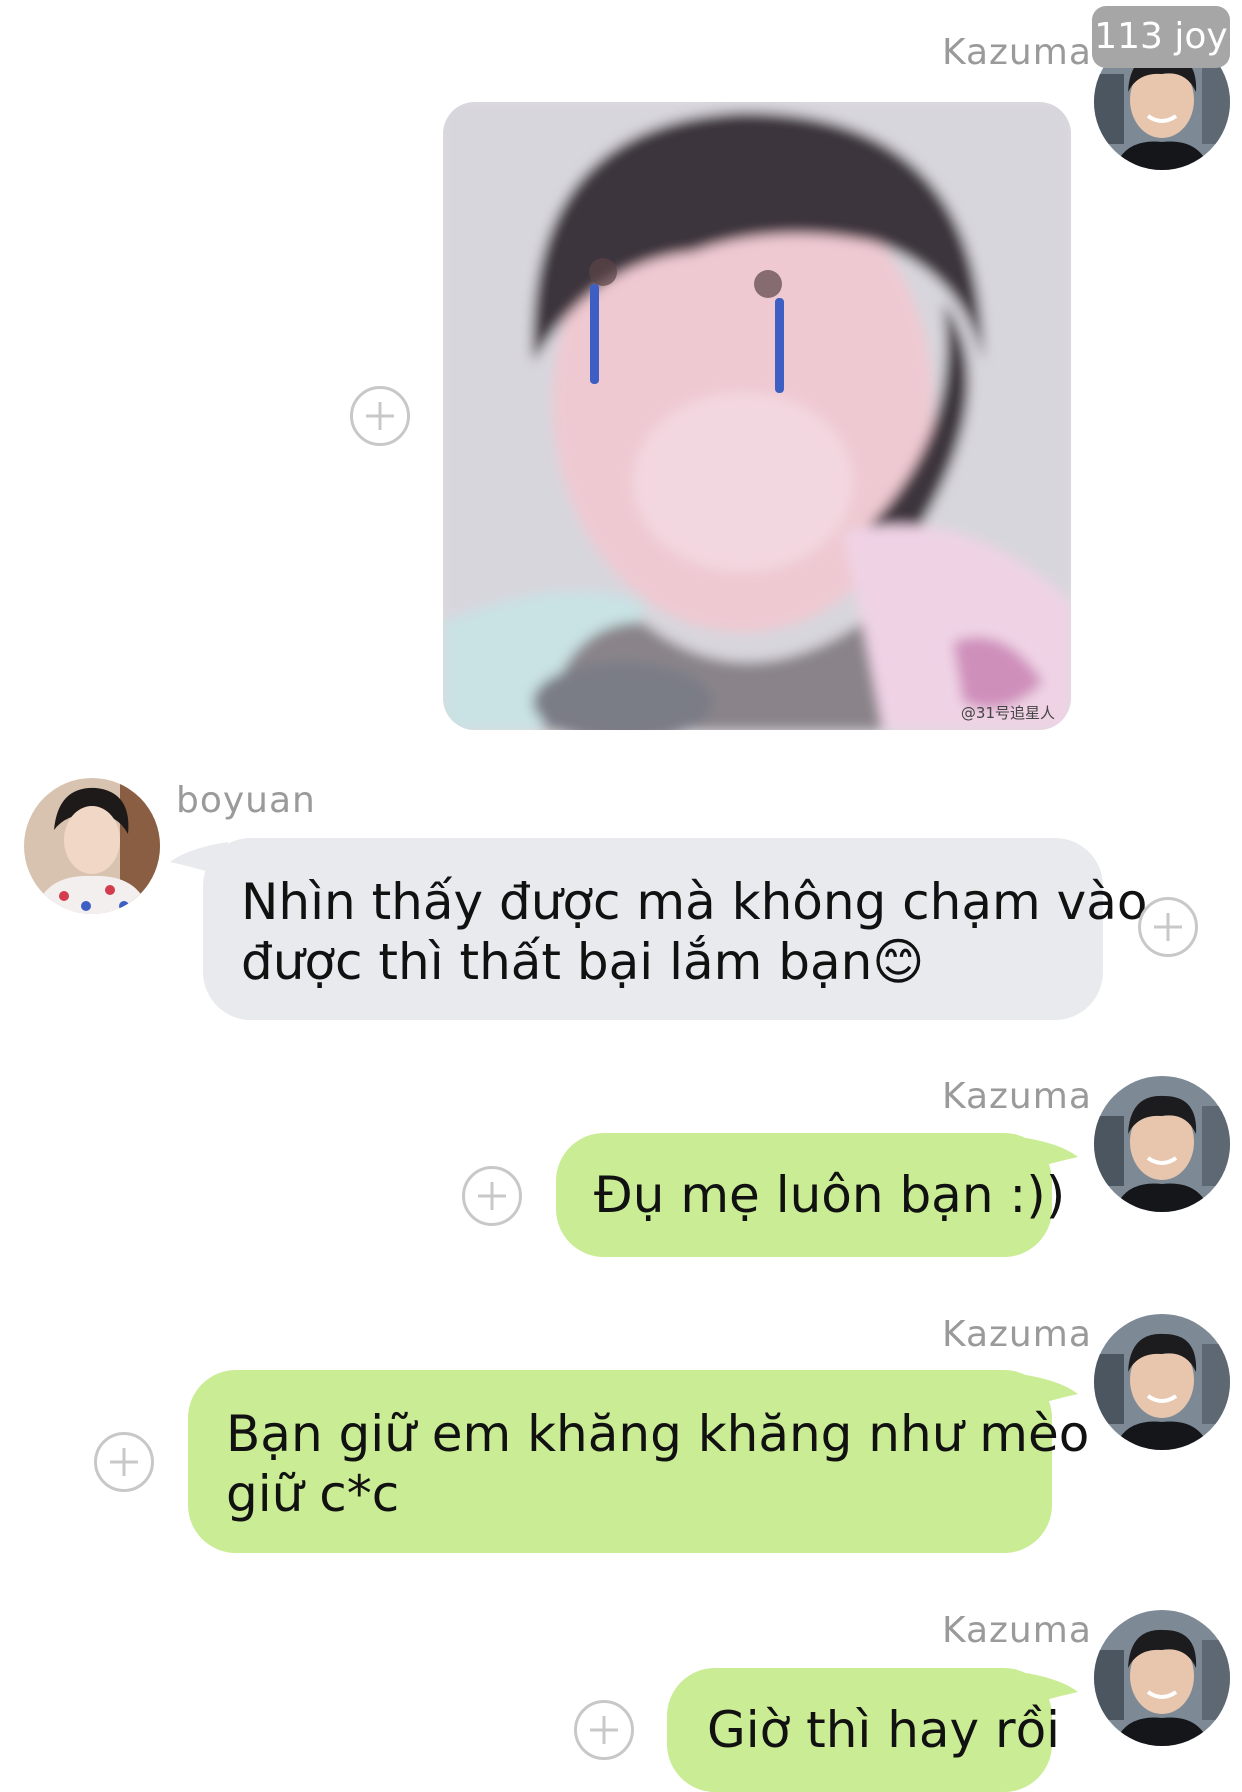 Image resolution: width=1242 pixels, height=1792 pixels. I want to click on message-bubble-outgoing: Bạn giữ em khăng khăng như mèo giữ c*c, so click(639, 1461).